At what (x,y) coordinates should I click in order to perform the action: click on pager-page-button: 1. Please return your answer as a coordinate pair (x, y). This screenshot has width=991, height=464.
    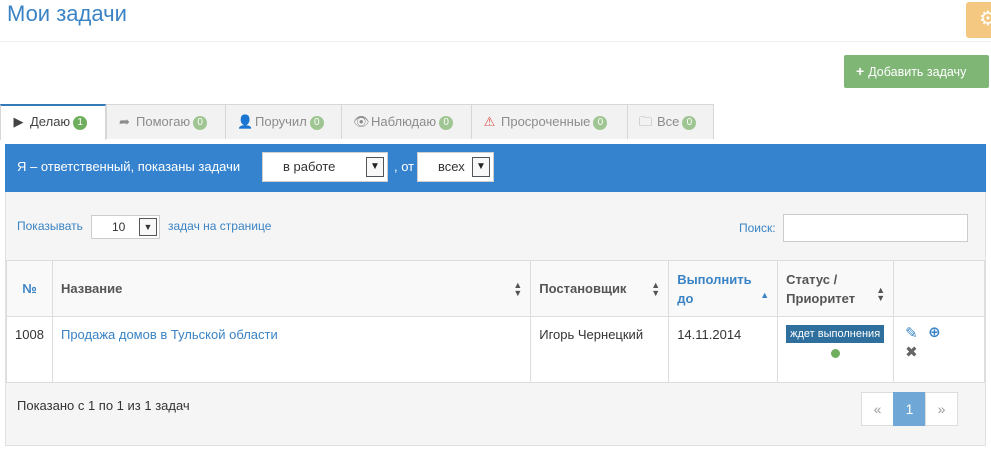
    Looking at the image, I should click on (909, 409).